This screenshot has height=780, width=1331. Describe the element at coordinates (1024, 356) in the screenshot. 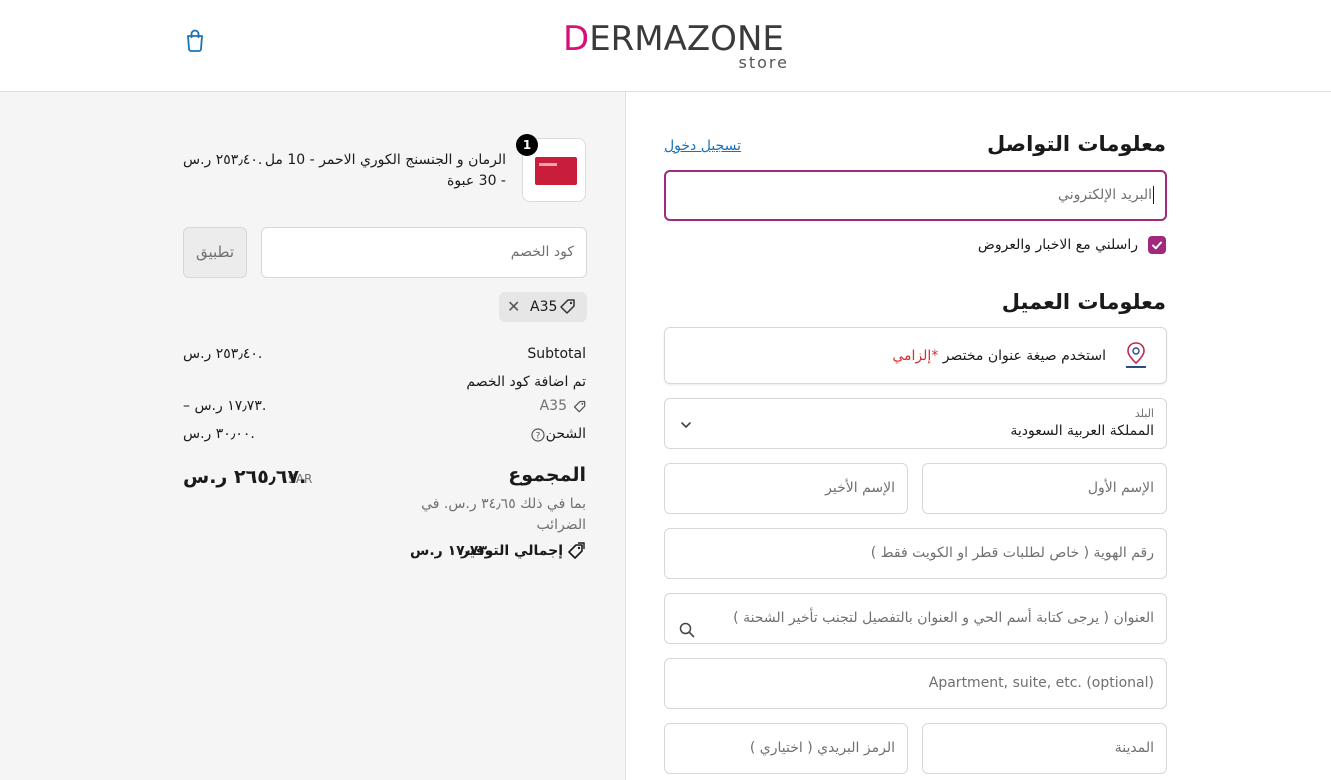

I see `short-address-text: استخدم صيغة عنوان مختصر` at that location.